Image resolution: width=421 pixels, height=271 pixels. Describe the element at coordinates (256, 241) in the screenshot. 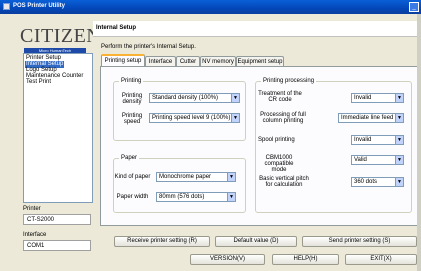

I see `default-value-button: Default value (D)` at that location.